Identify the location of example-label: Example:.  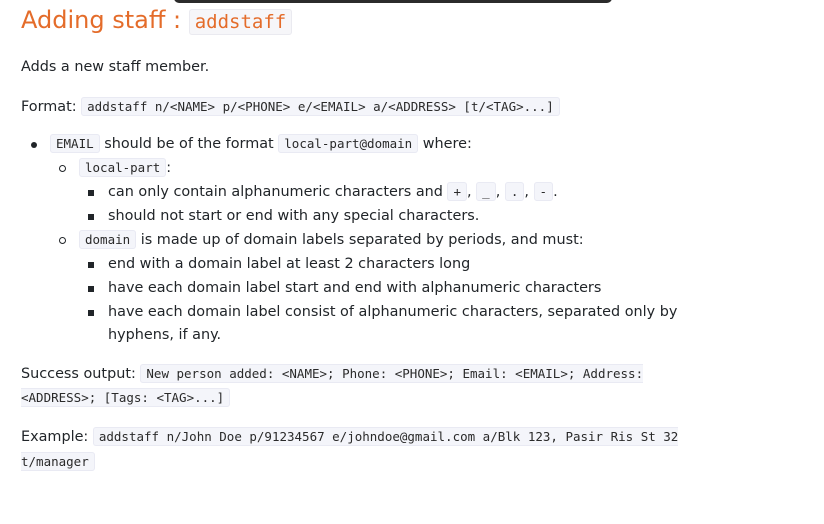
(55, 437).